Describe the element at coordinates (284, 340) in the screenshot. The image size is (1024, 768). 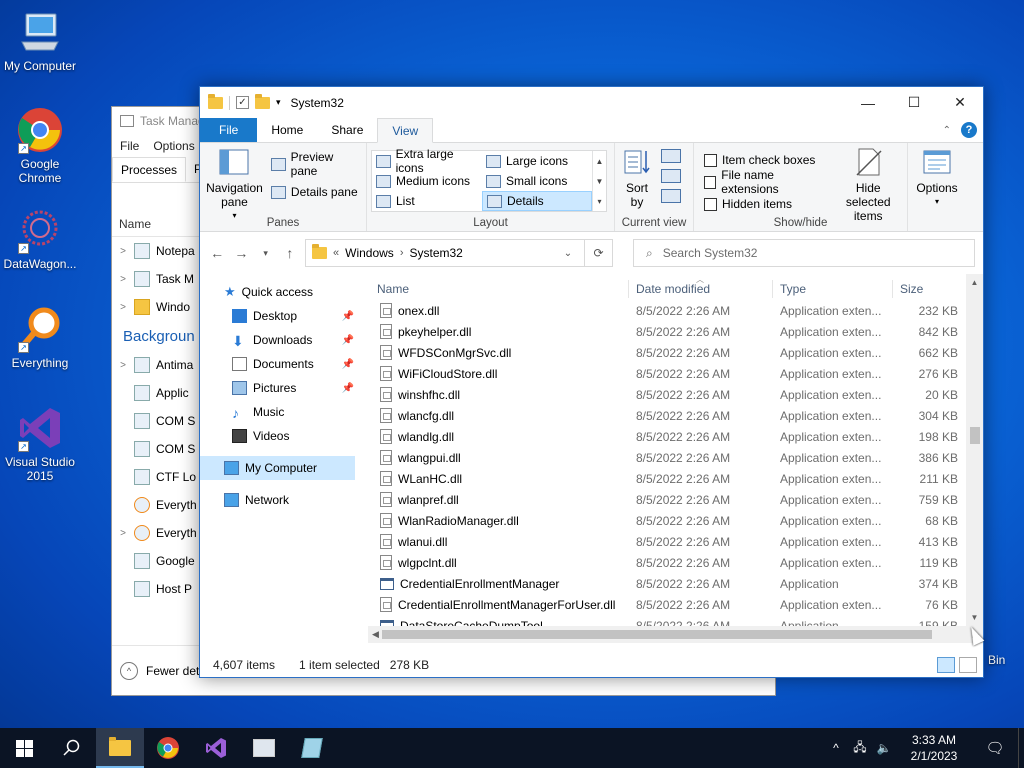
I see `nav-downloads: ⬇ Downloads 📌` at that location.